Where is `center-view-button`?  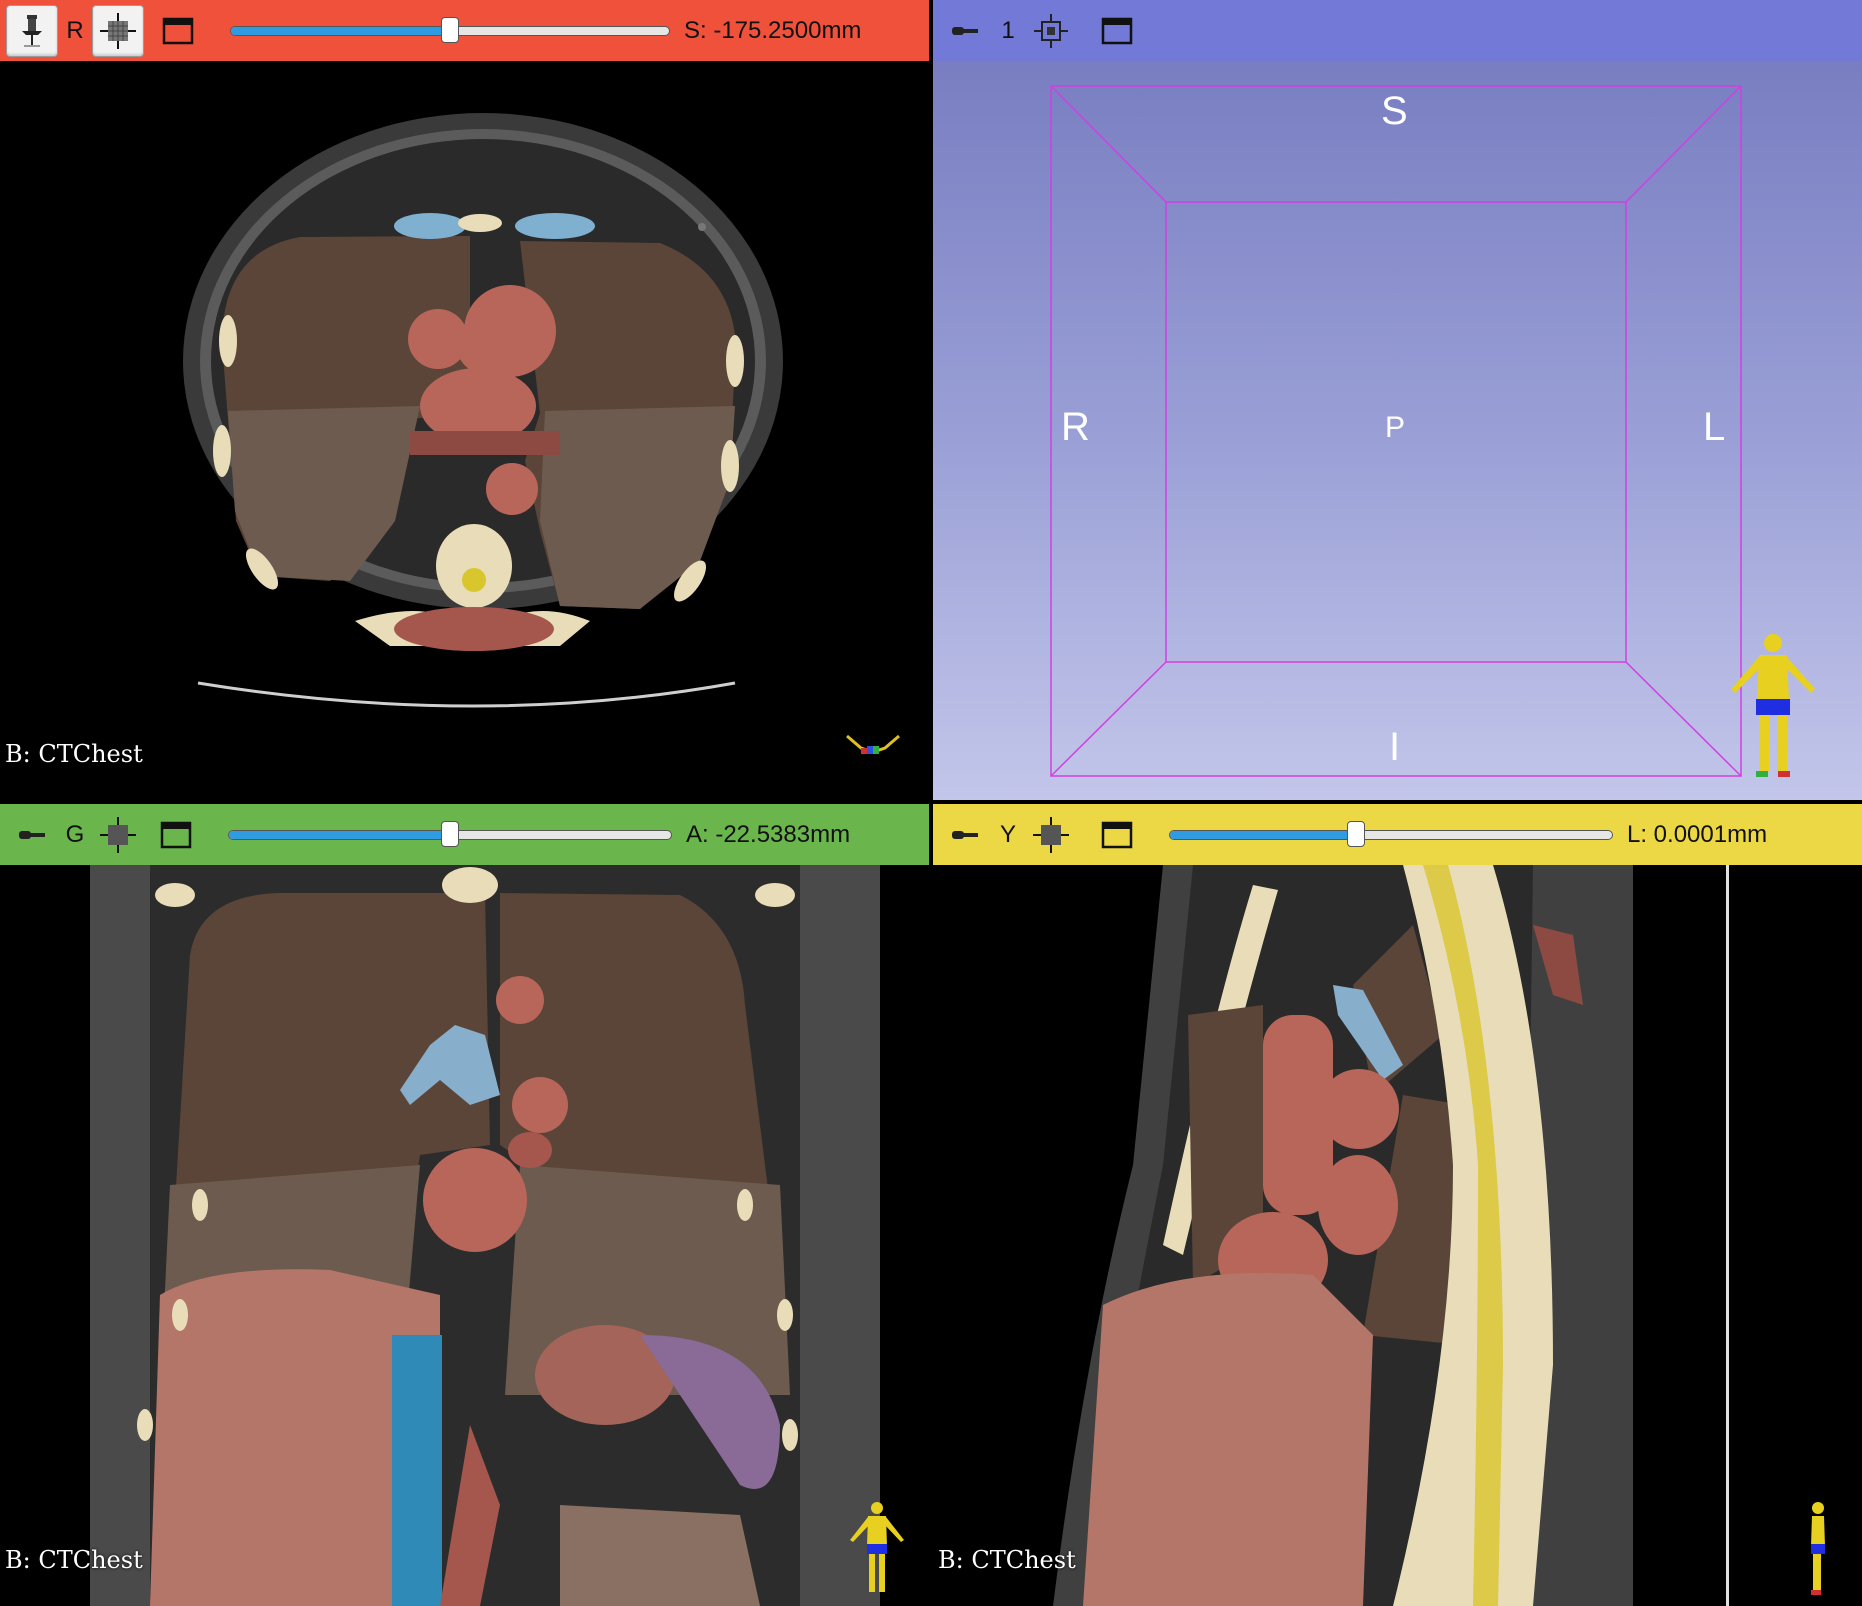 center-view-button is located at coordinates (1051, 31).